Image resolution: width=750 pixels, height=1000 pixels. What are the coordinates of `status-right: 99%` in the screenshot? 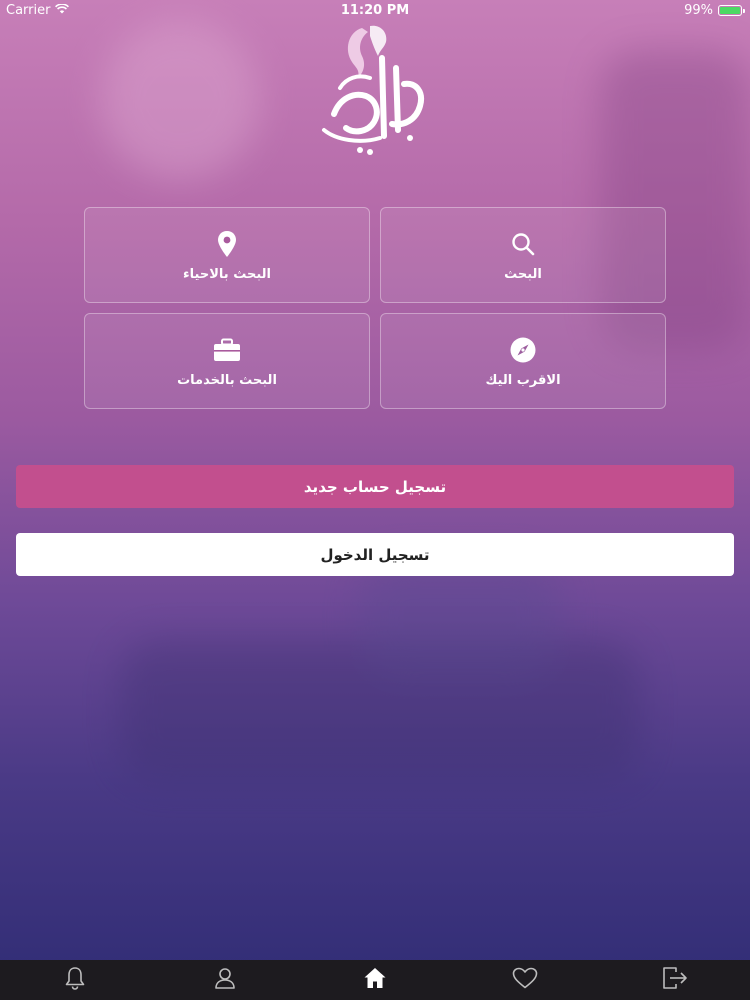 It's located at (714, 10).